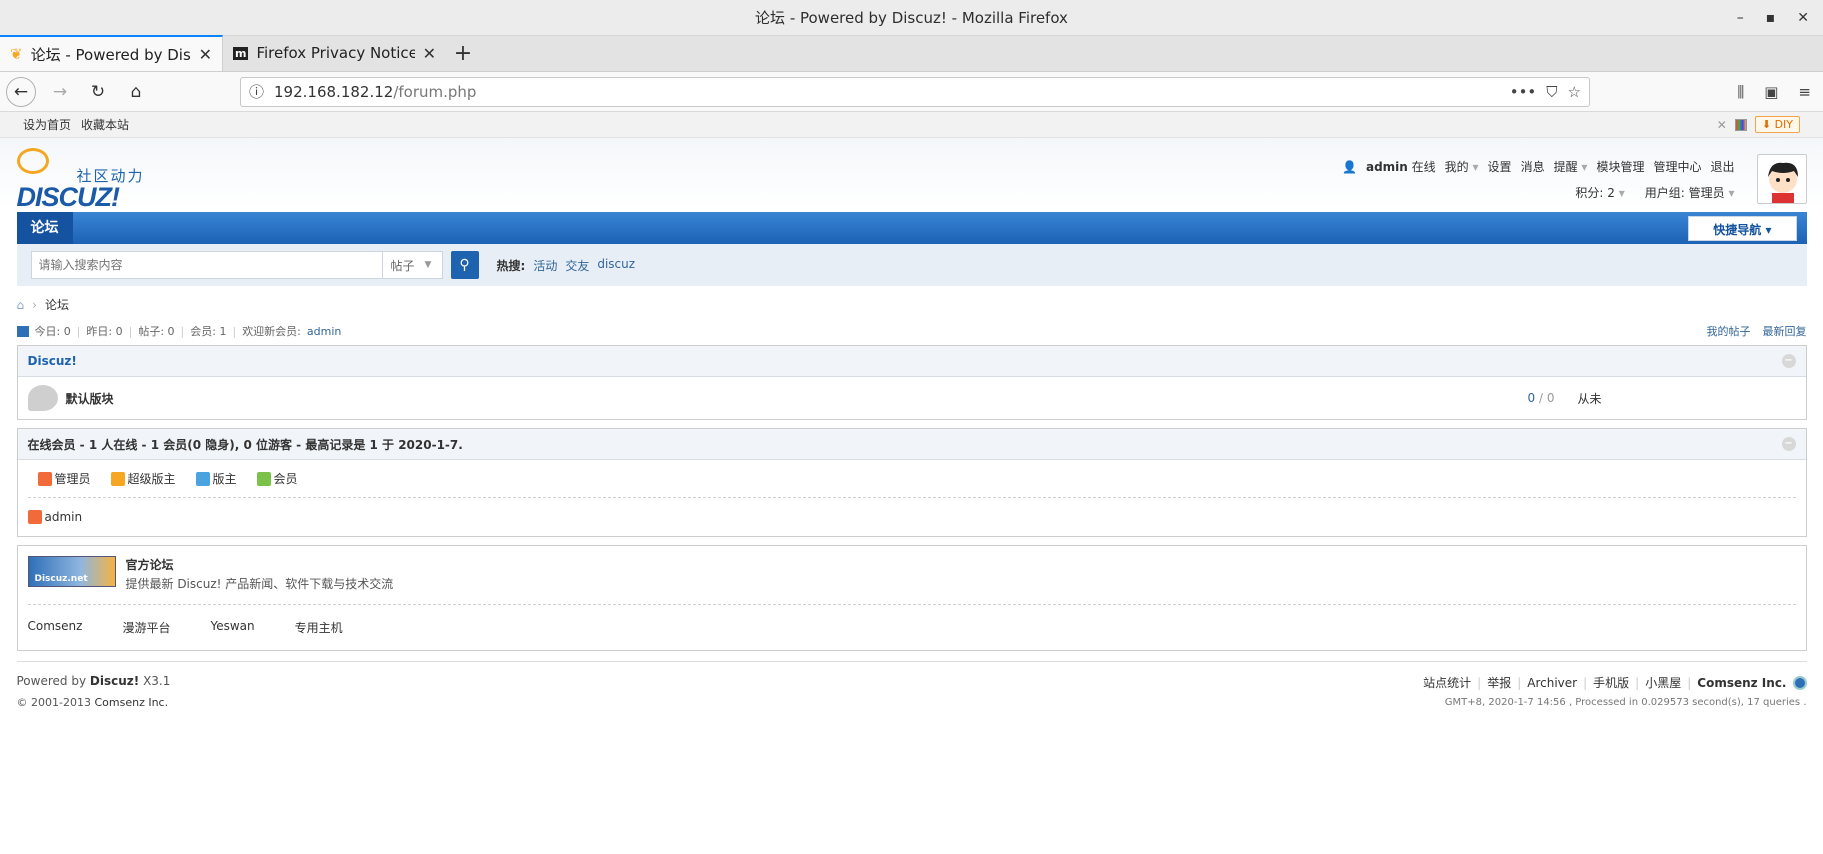 This screenshot has height=854, width=1823. I want to click on usergroup-menu: 用户组: 管理员 ▾, so click(1690, 192).